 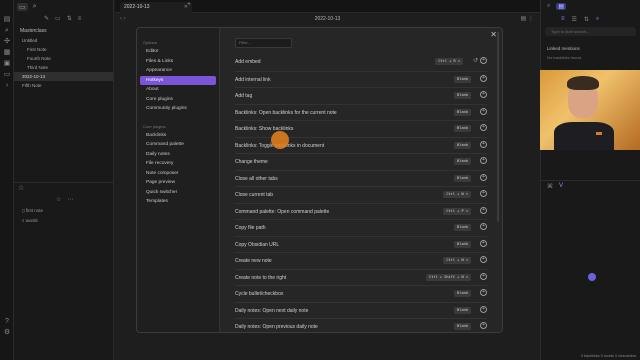 I want to click on nav-note-composer: Note composer, so click(x=178, y=174).